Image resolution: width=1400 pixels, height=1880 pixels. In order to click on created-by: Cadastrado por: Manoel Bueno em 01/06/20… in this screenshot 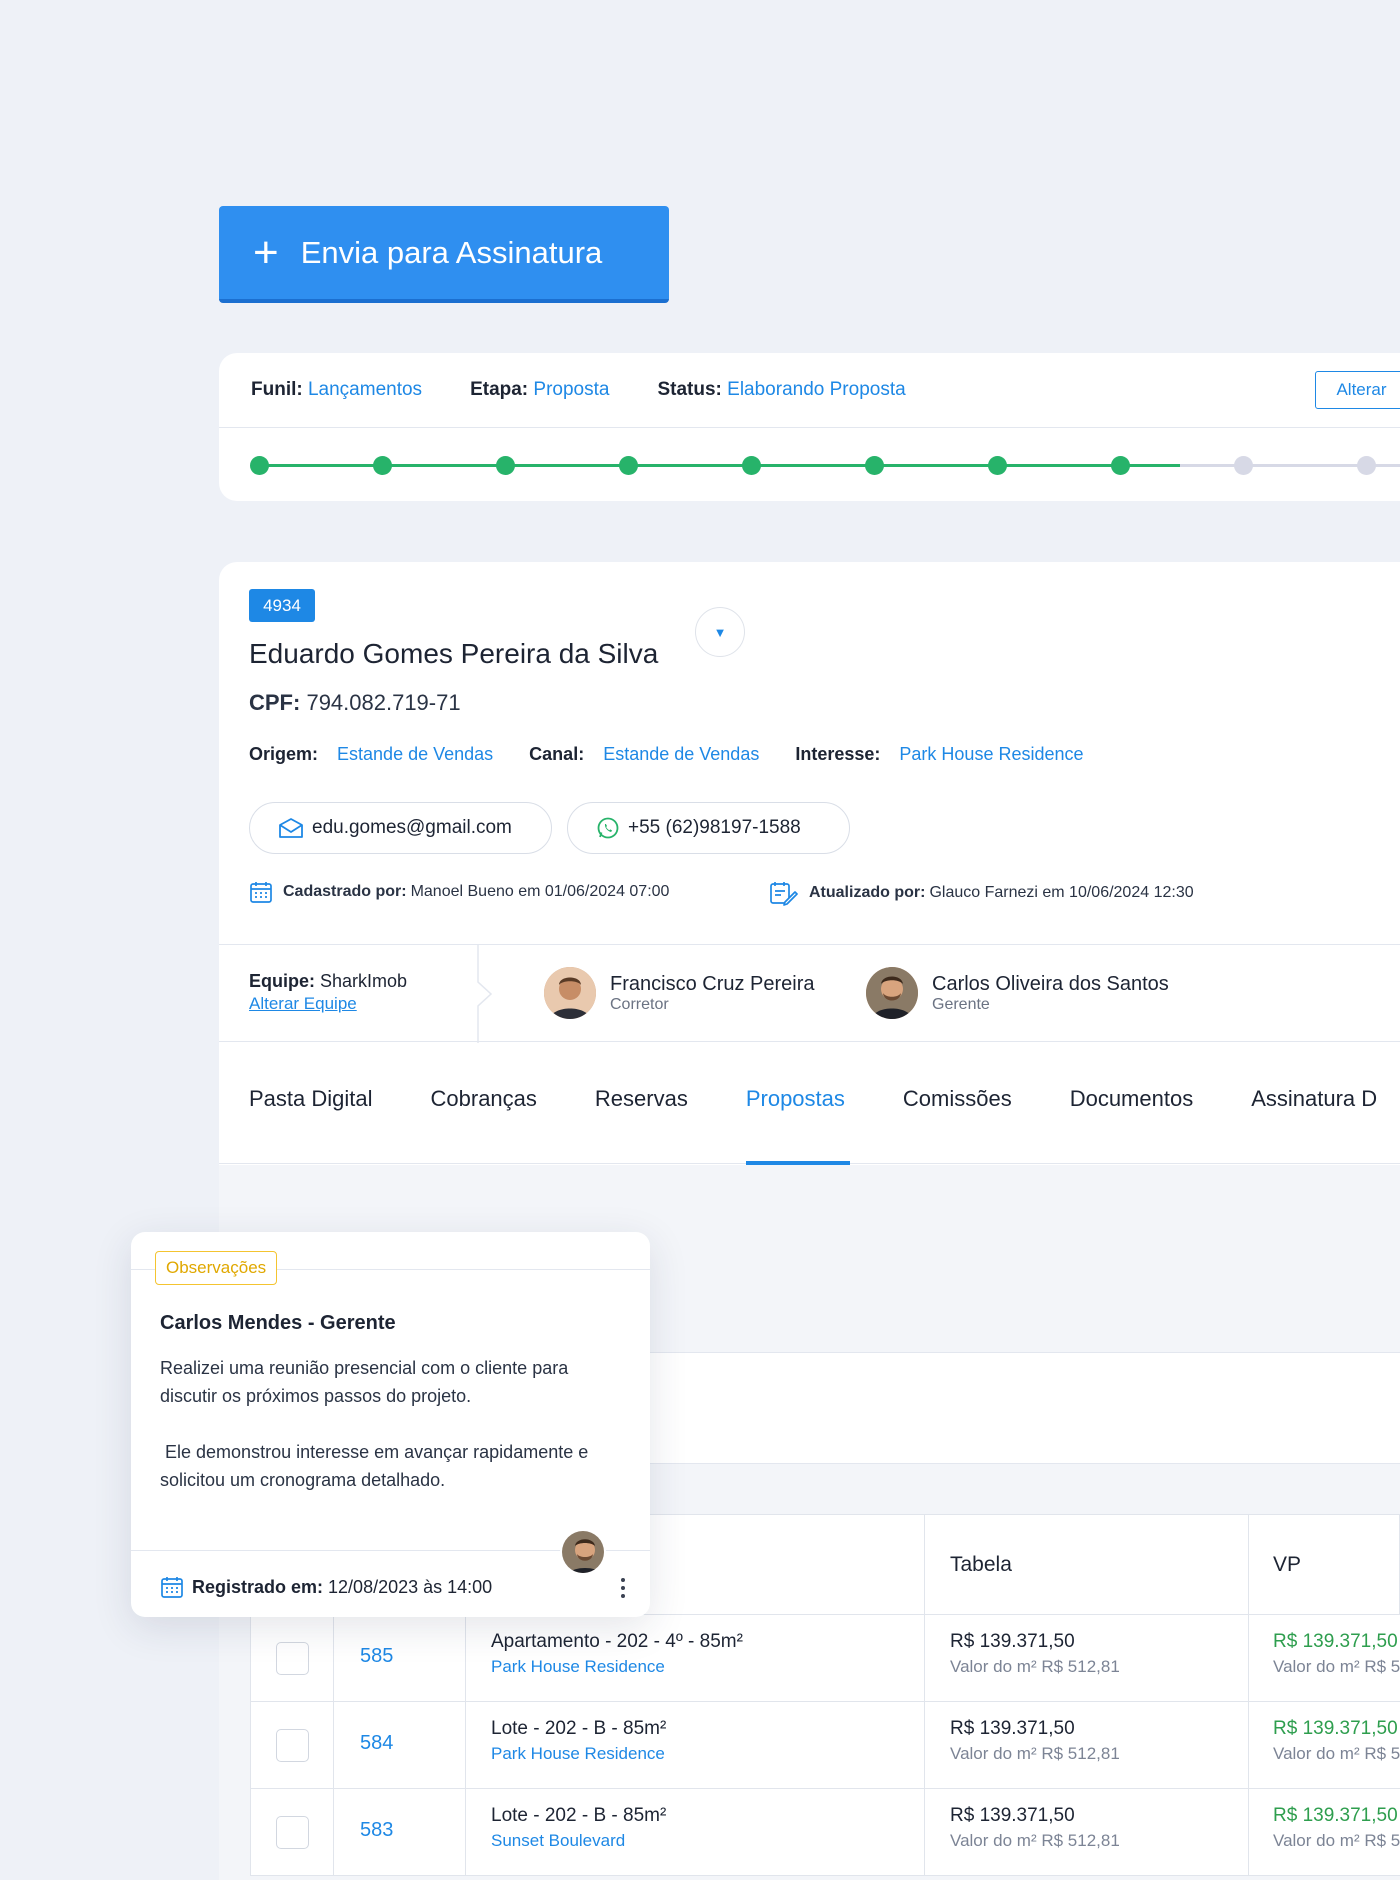, I will do `click(459, 892)`.